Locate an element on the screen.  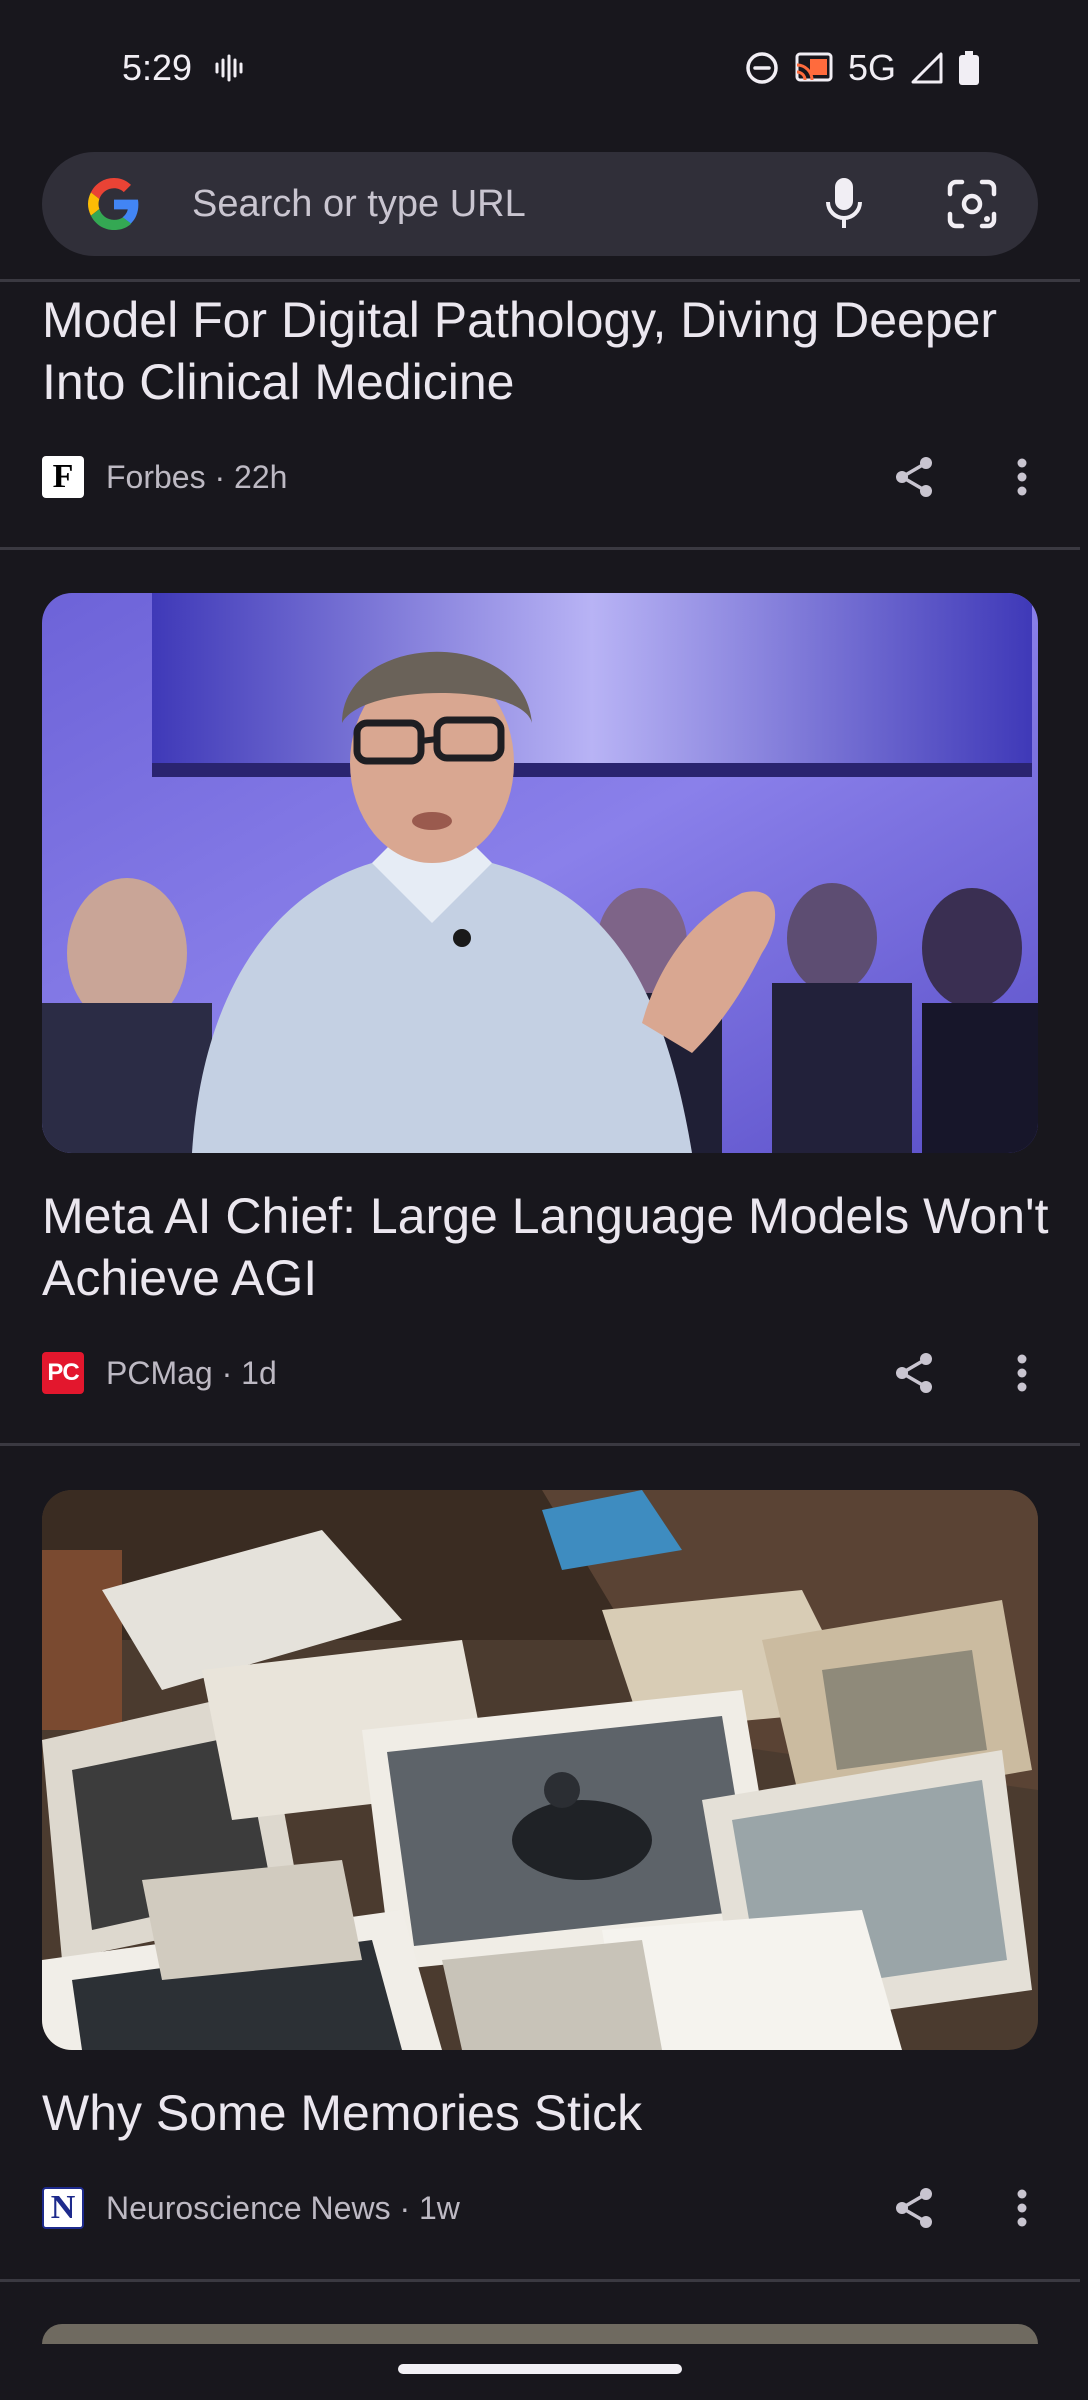
article-meta-row: F Forbes · 22h is located at coordinates (542, 477).